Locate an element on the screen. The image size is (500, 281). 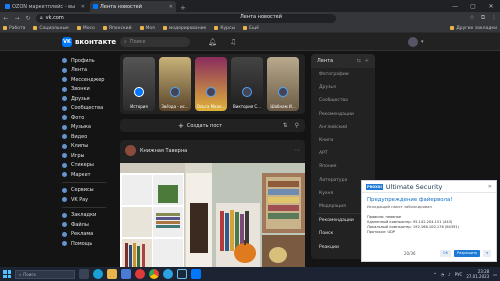
music-icon: ♫ is located at coordinates (233, 42).